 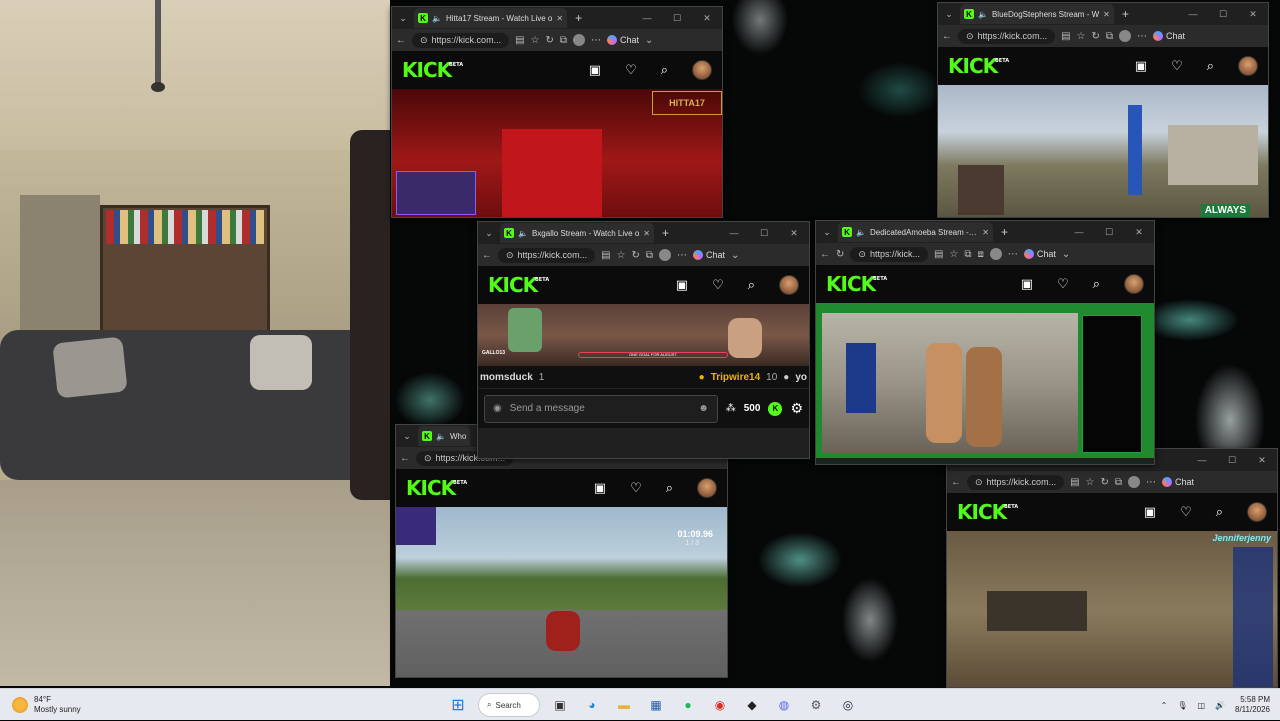 What do you see at coordinates (1103, 151) in the screenshot?
I see `video-player-bluedogstephens: ALWAYS` at bounding box center [1103, 151].